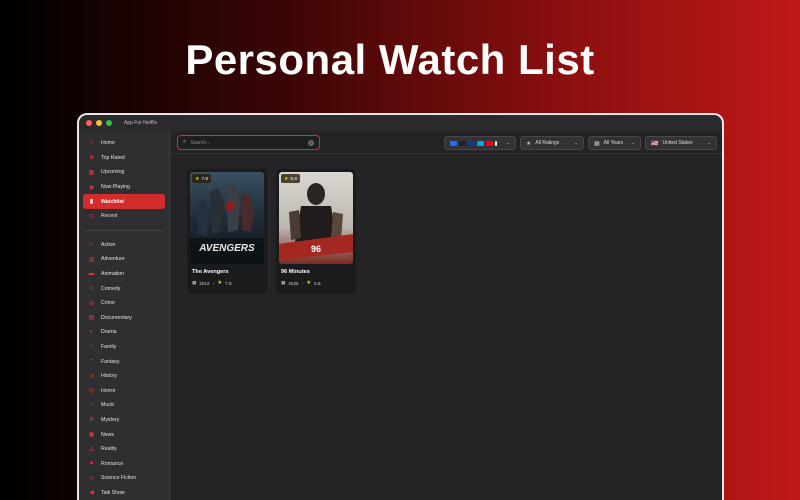 The height and width of the screenshot is (500, 800). What do you see at coordinates (124, 216) in the screenshot?
I see `sidebar-item-recent: ◷ Recent` at bounding box center [124, 216].